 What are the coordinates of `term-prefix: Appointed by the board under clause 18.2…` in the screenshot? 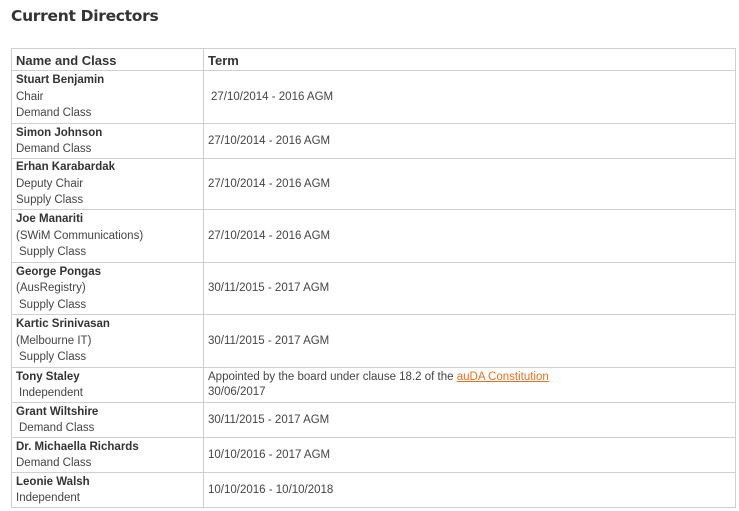 It's located at (332, 377).